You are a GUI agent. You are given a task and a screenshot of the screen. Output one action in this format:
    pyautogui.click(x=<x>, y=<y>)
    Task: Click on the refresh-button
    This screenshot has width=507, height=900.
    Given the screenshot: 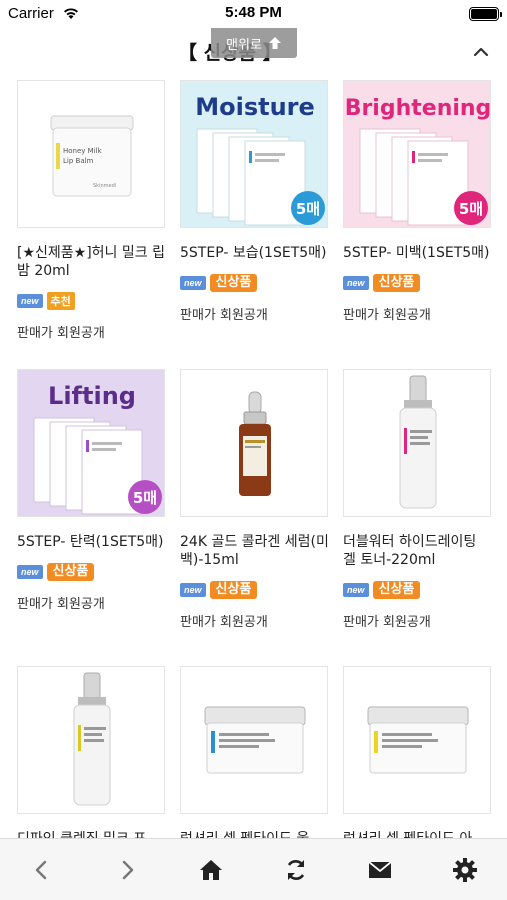 What is the action you would take?
    pyautogui.click(x=296, y=870)
    